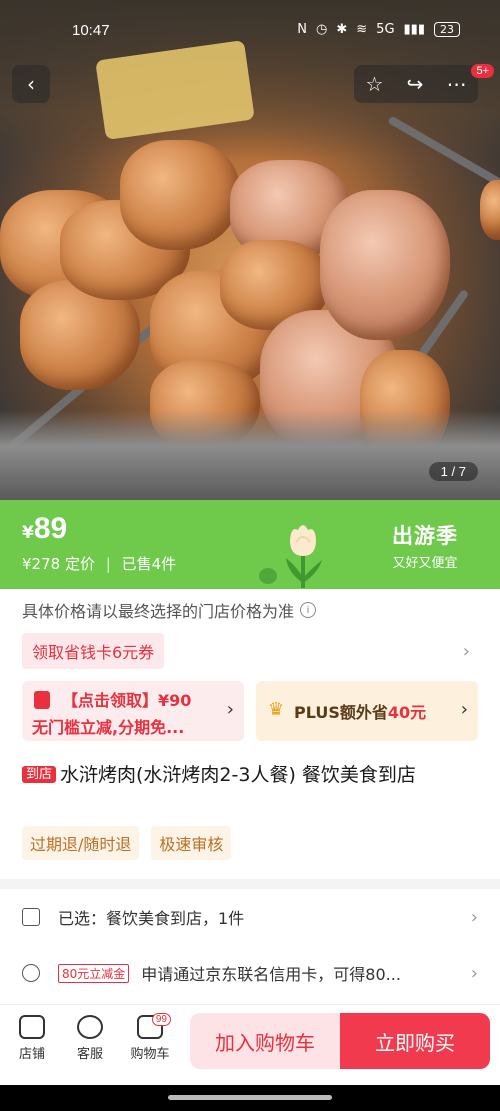 The height and width of the screenshot is (1111, 500). What do you see at coordinates (415, 1041) in the screenshot?
I see `buy-now-button: 立即购买` at bounding box center [415, 1041].